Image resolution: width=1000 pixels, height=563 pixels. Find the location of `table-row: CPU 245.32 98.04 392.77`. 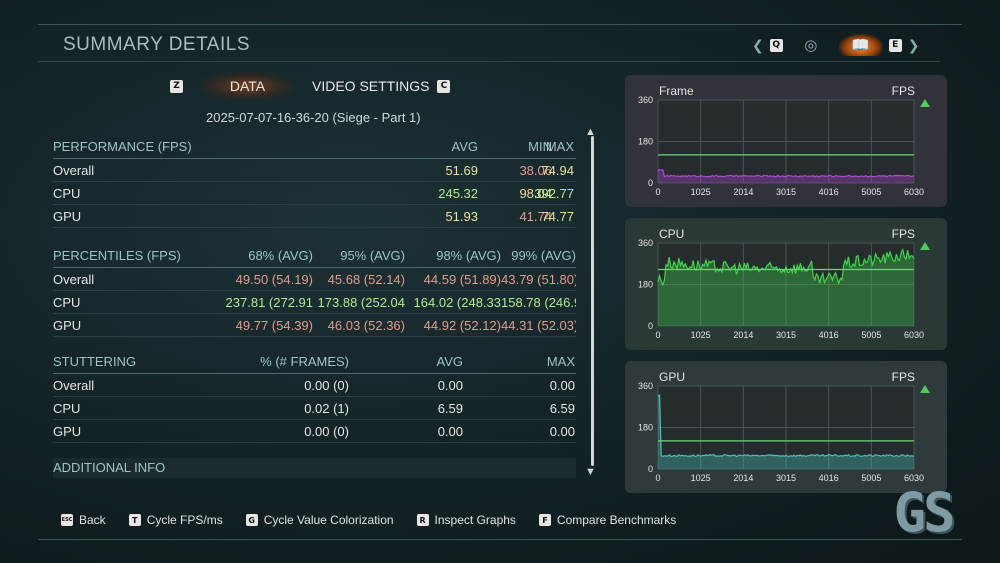

table-row: CPU 245.32 98.04 392.77 is located at coordinates (314, 193).